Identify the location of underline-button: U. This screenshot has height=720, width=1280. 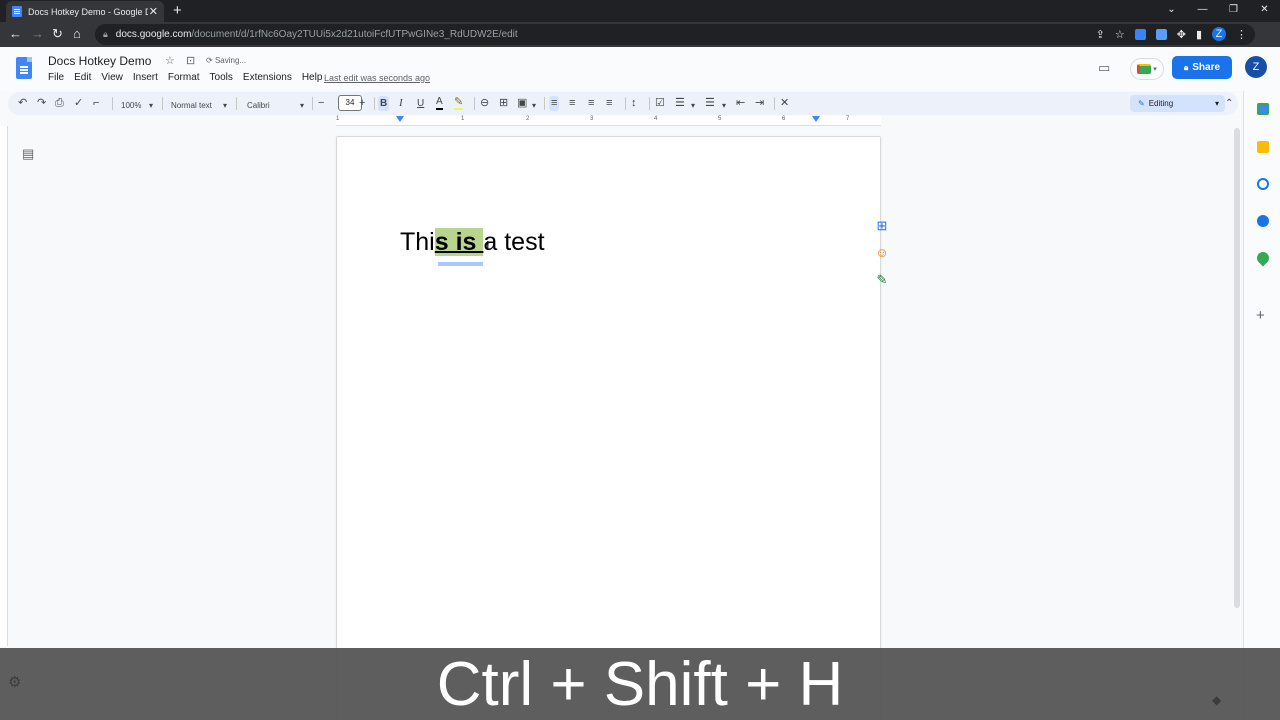
(420, 103).